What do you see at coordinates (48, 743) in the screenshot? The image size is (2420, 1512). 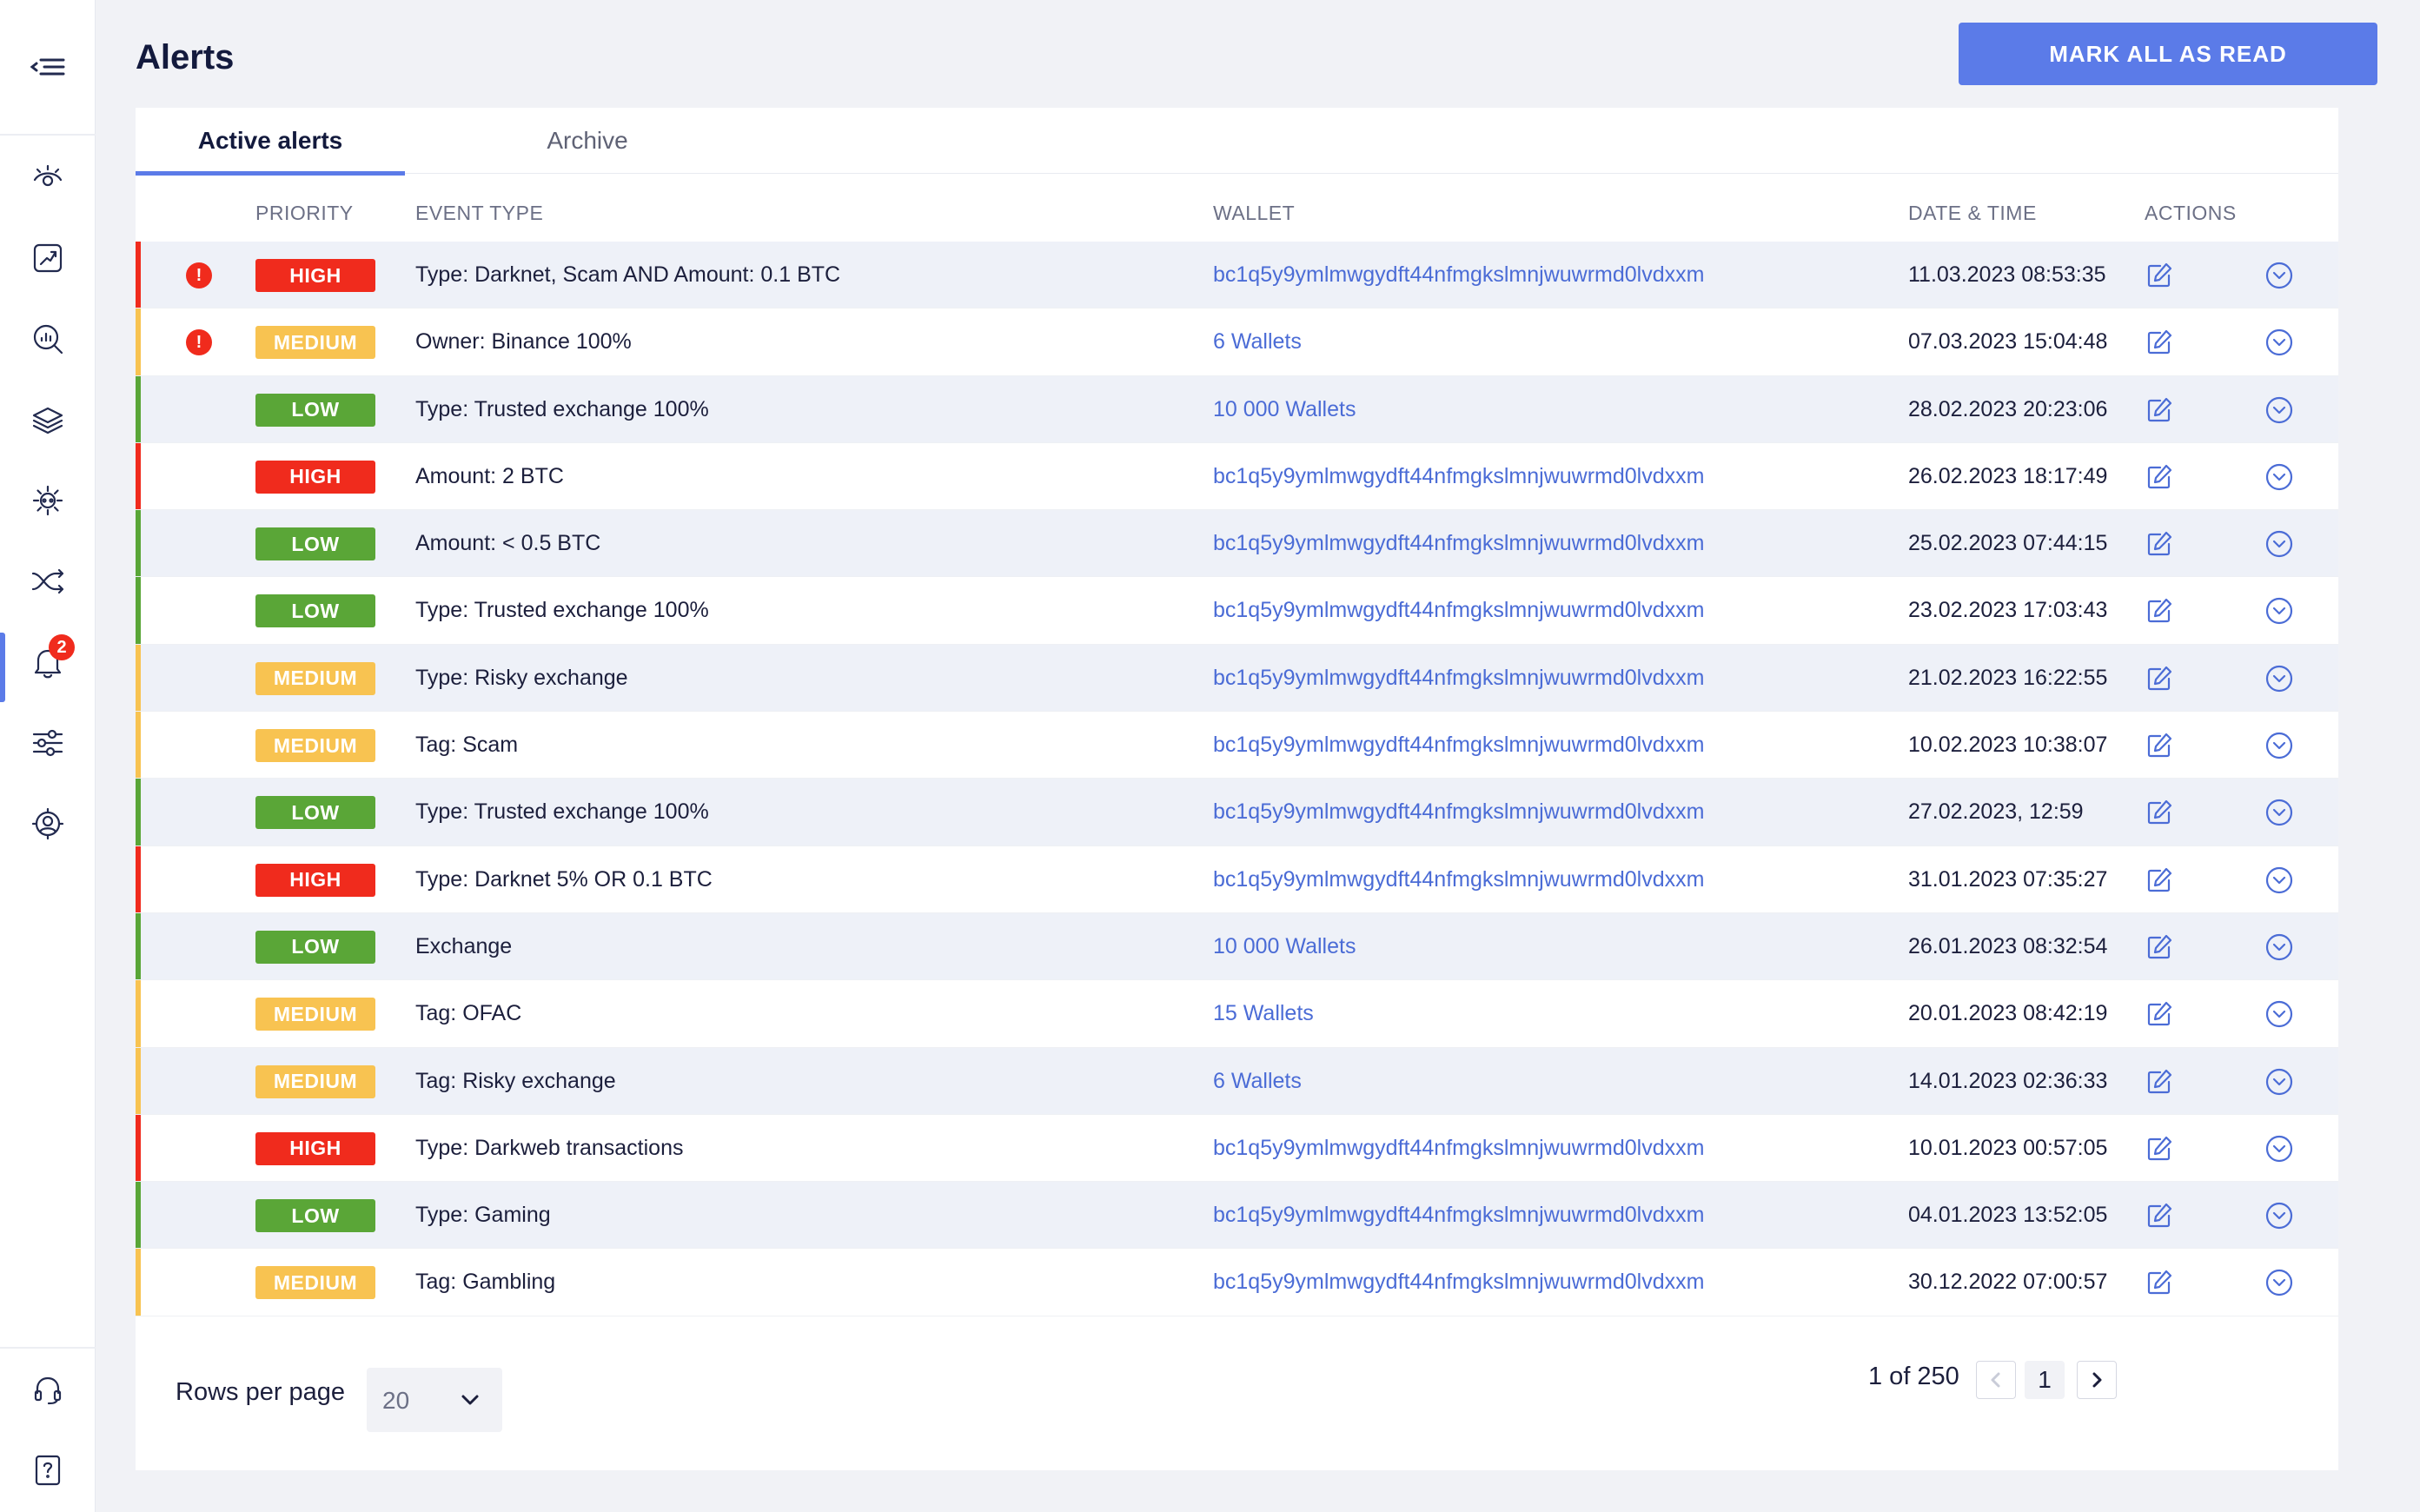 I see `sidebar-item-filters` at bounding box center [48, 743].